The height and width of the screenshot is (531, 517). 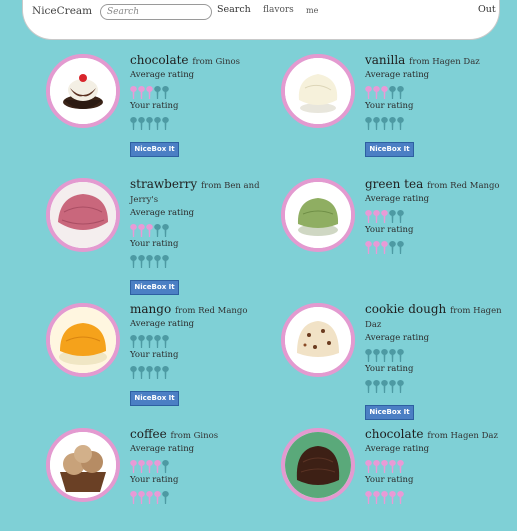 What do you see at coordinates (156, 12) in the screenshot?
I see `search-input` at bounding box center [156, 12].